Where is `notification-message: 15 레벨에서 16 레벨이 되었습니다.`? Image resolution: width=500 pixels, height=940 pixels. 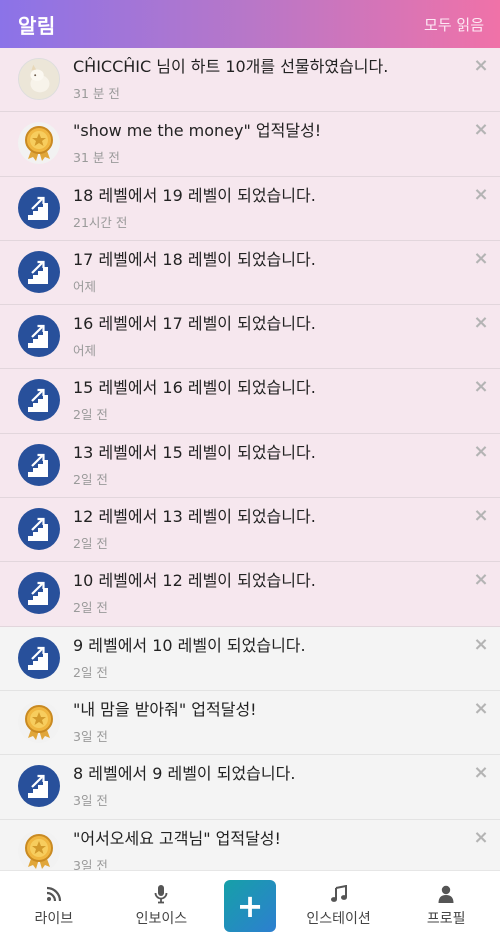 notification-message: 15 레벨에서 16 레벨이 되었습니다. is located at coordinates (194, 388).